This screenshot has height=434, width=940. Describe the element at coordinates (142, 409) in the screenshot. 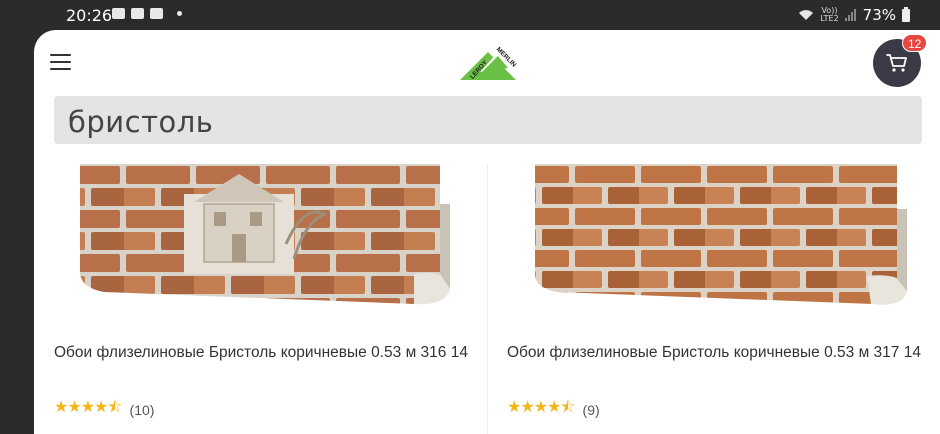

I see `review-count: (10)` at that location.